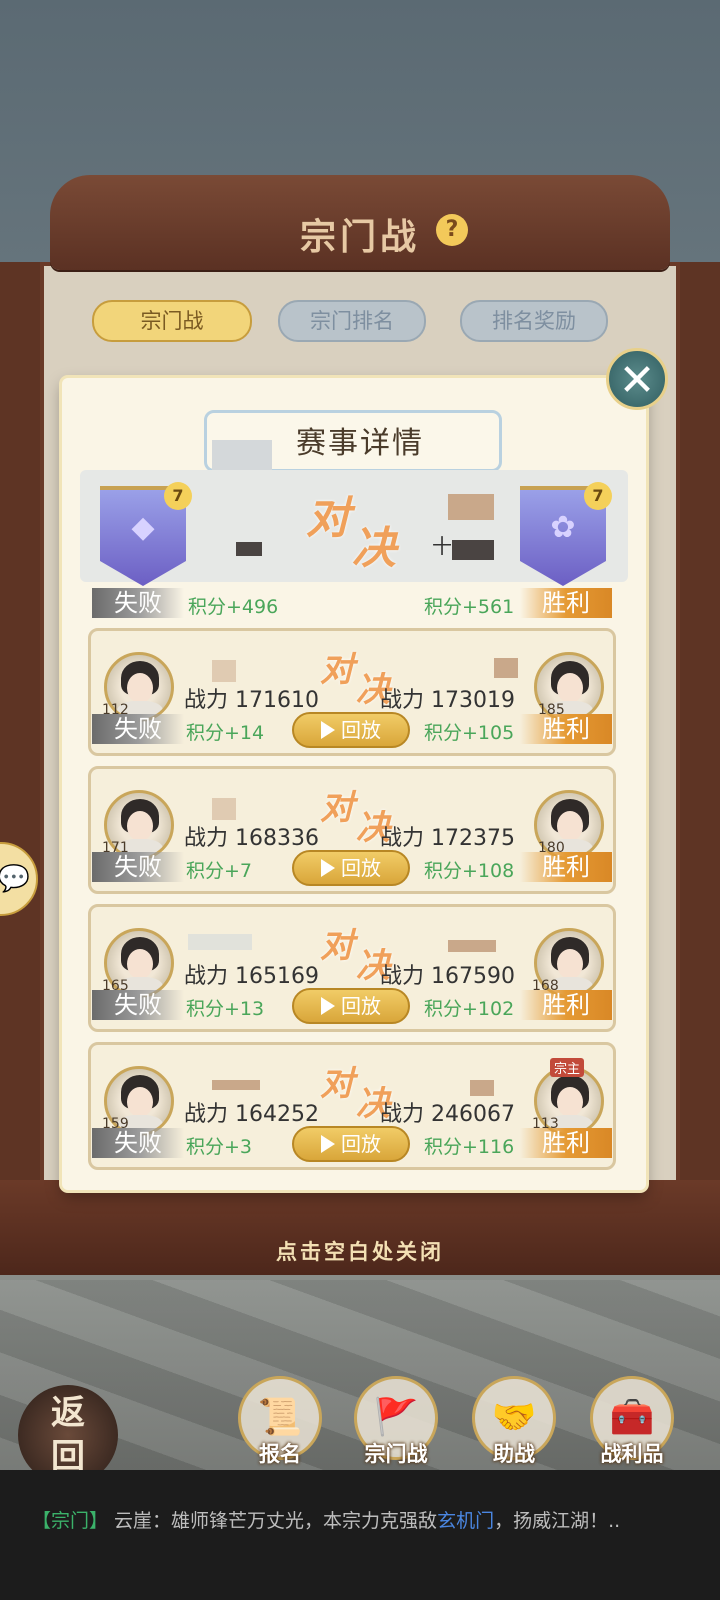  Describe the element at coordinates (219, 871) in the screenshot. I see `left-player-points: 积分+7` at that location.